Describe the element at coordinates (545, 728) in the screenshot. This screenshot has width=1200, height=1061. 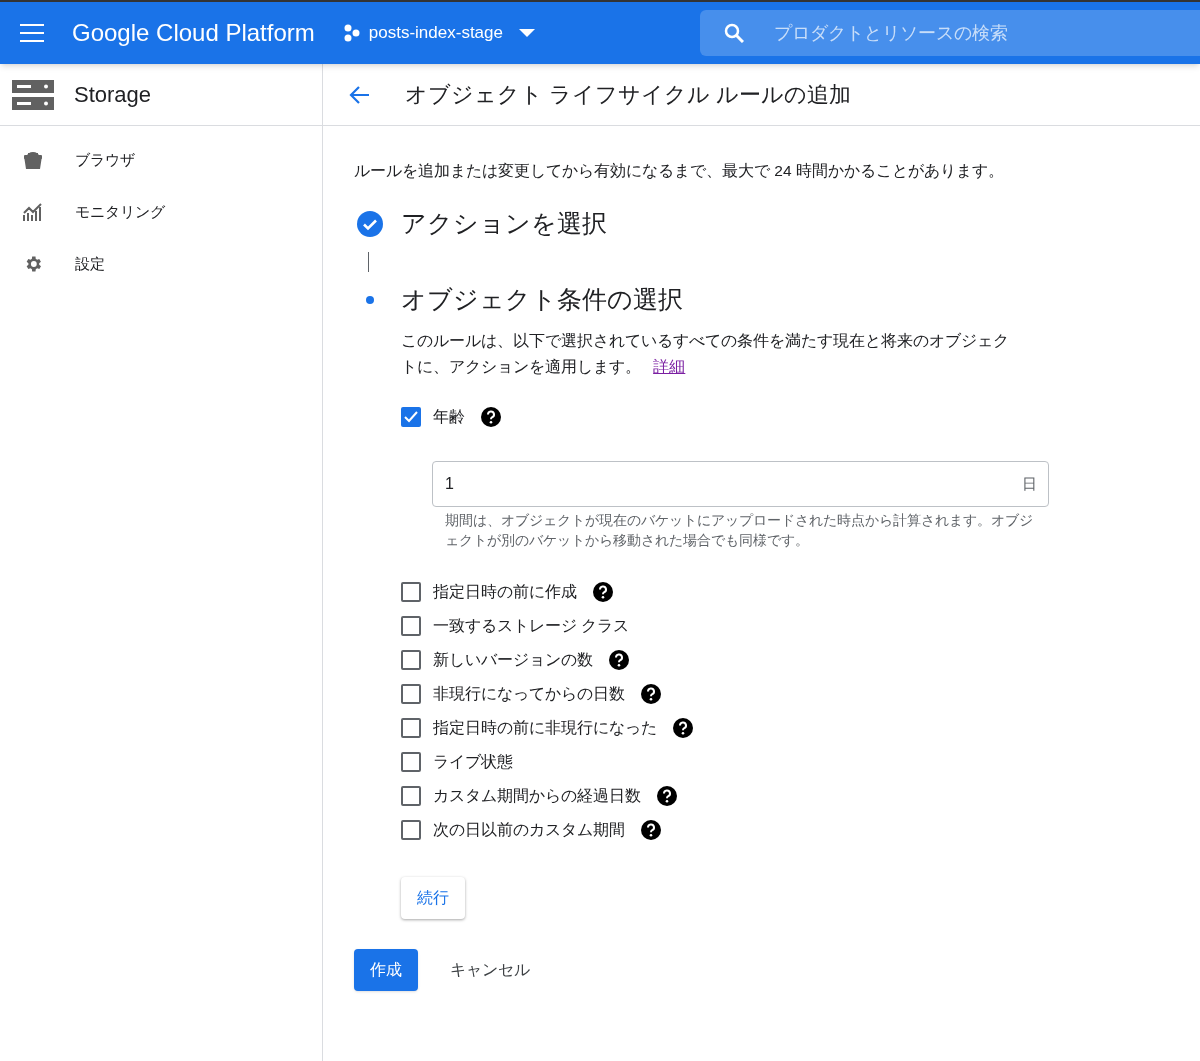
I see `checkbox-label: 指定日時の前に非現行になった` at that location.